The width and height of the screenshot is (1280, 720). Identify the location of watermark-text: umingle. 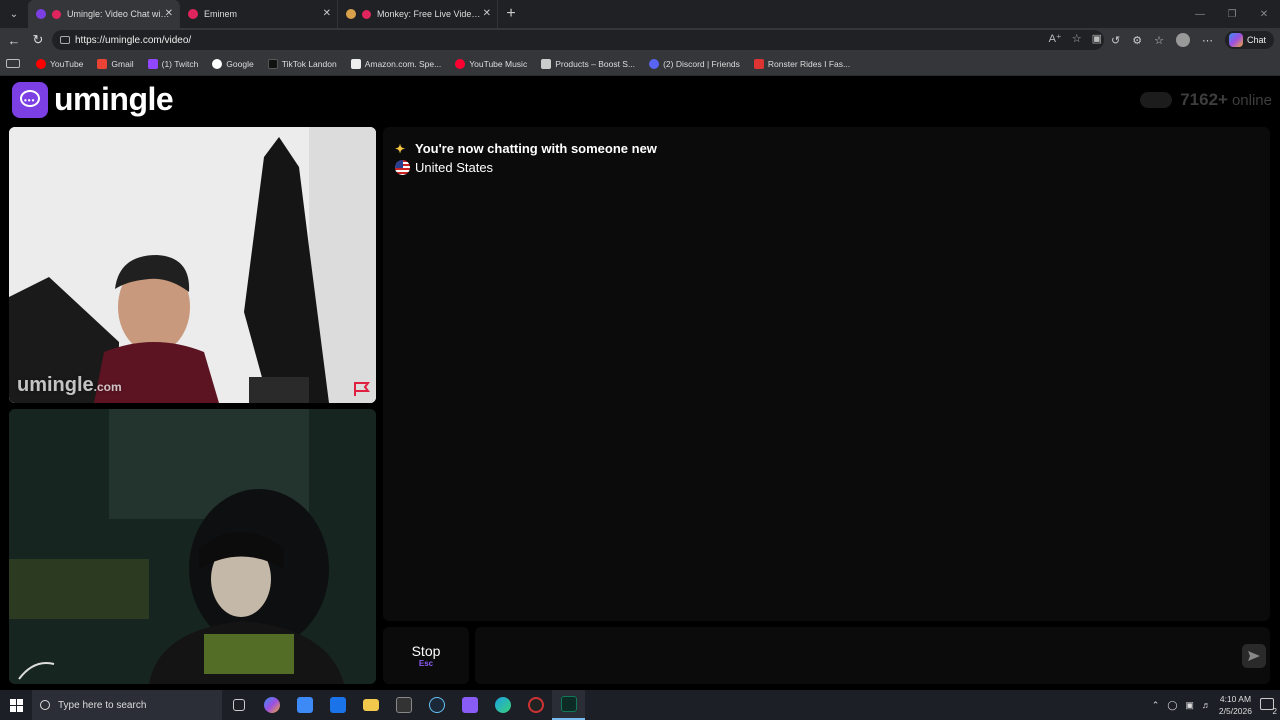
(55, 385).